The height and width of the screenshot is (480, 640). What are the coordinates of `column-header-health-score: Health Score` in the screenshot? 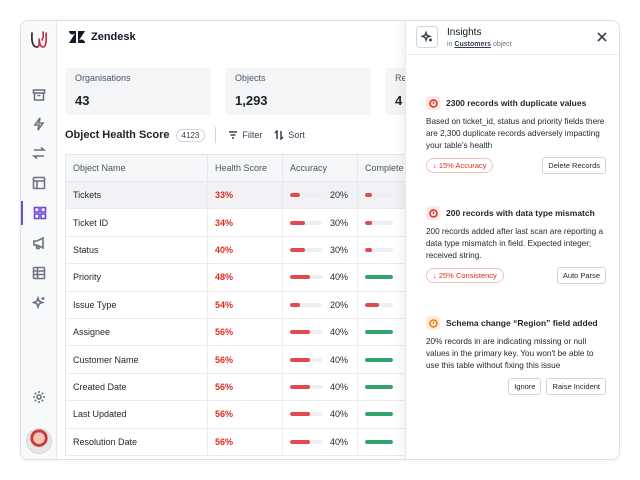 It's located at (245, 168).